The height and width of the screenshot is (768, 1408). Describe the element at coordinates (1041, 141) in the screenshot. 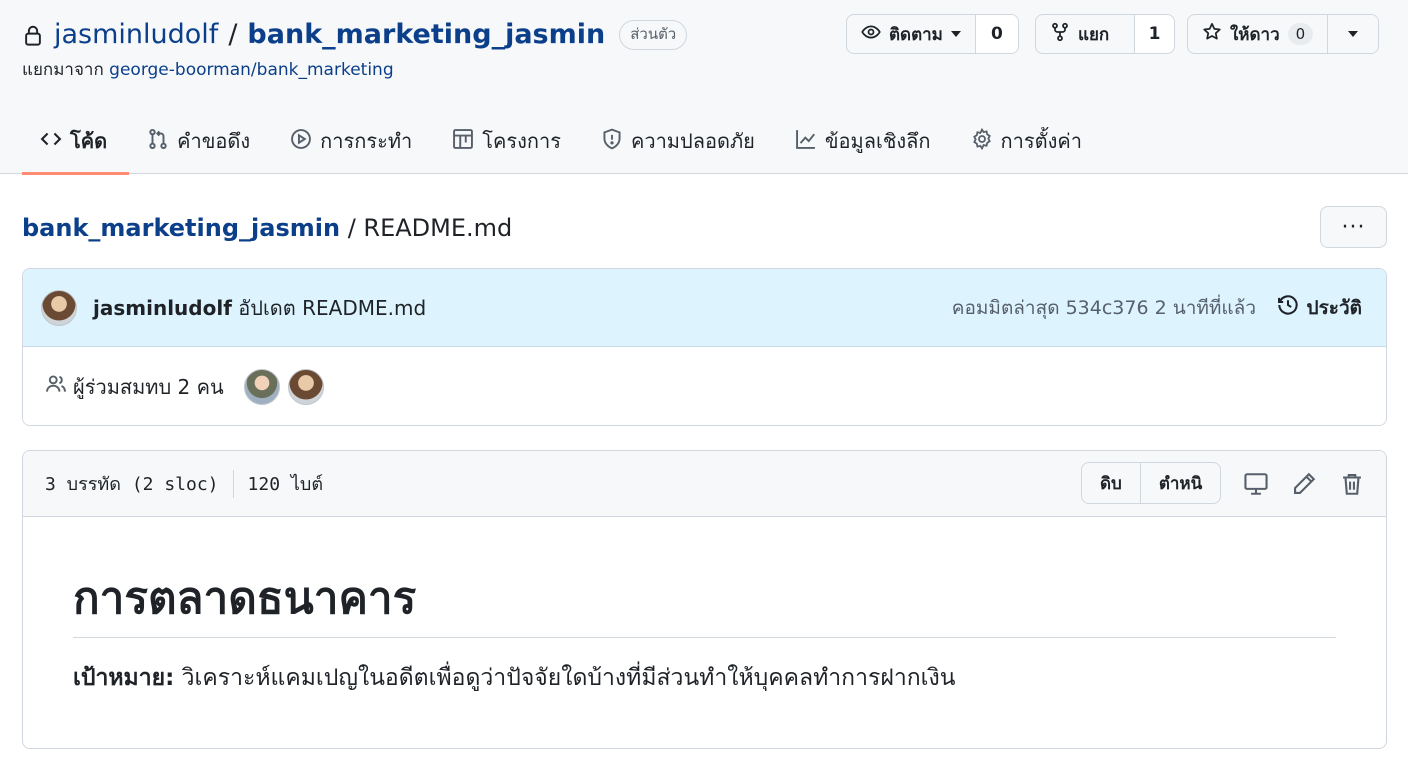

I see `tab-label: การตั้งค่า` at that location.